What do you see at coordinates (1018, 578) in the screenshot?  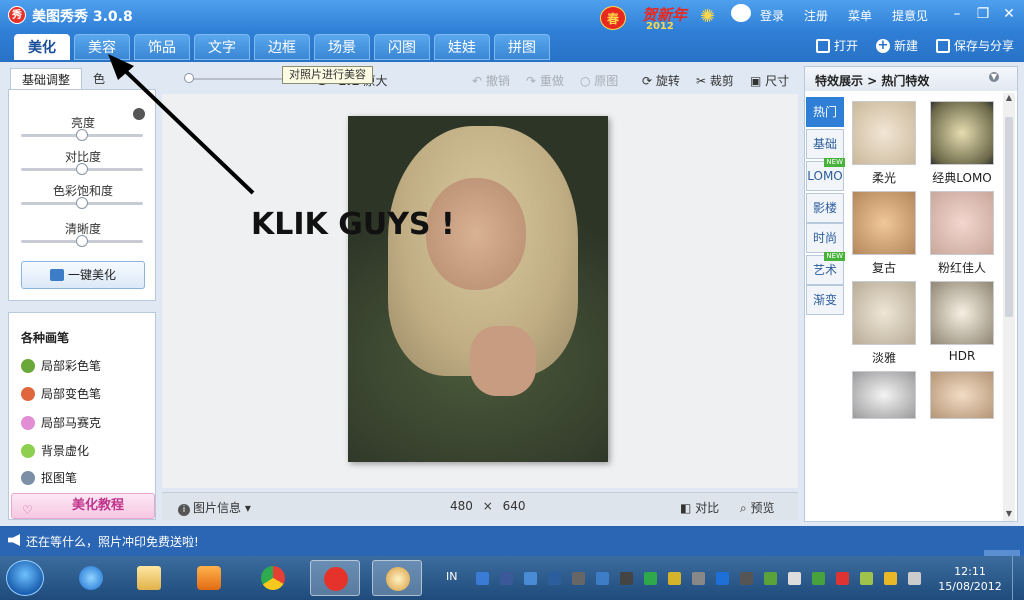 I see `show-desktop-button` at bounding box center [1018, 578].